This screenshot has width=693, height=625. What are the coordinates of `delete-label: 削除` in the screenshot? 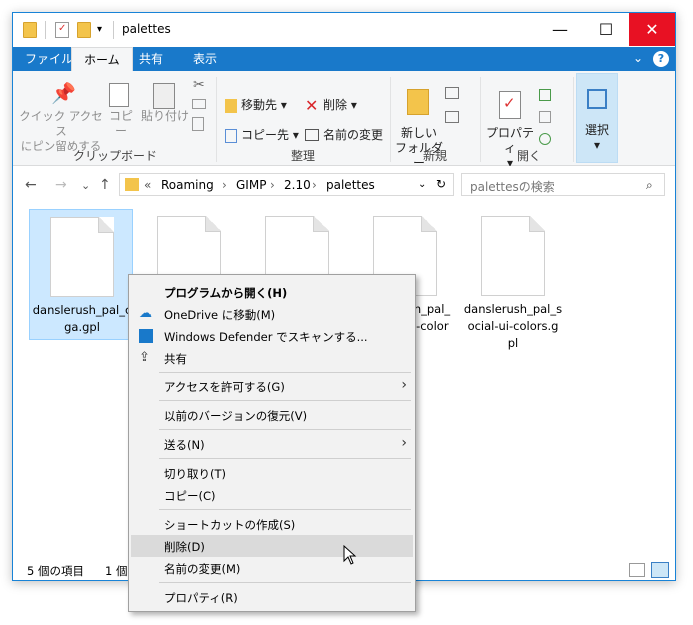 It's located at (335, 105).